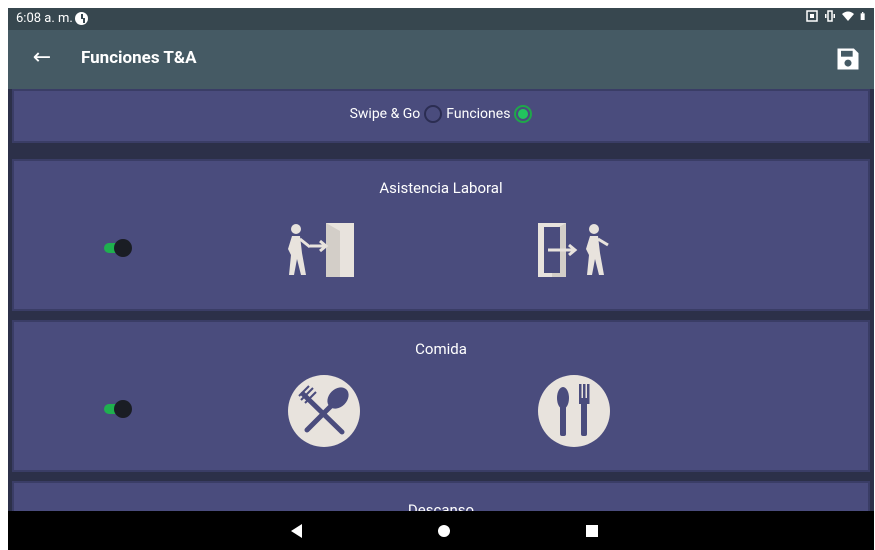 Image resolution: width=875 pixels, height=550 pixels. I want to click on nav-home-icon, so click(444, 531).